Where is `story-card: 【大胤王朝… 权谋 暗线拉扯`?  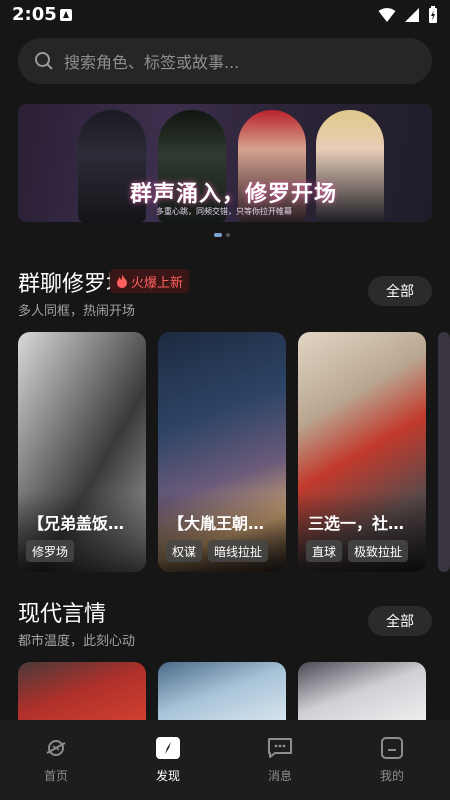 story-card: 【大胤王朝… 权谋 暗线拉扯 is located at coordinates (222, 452).